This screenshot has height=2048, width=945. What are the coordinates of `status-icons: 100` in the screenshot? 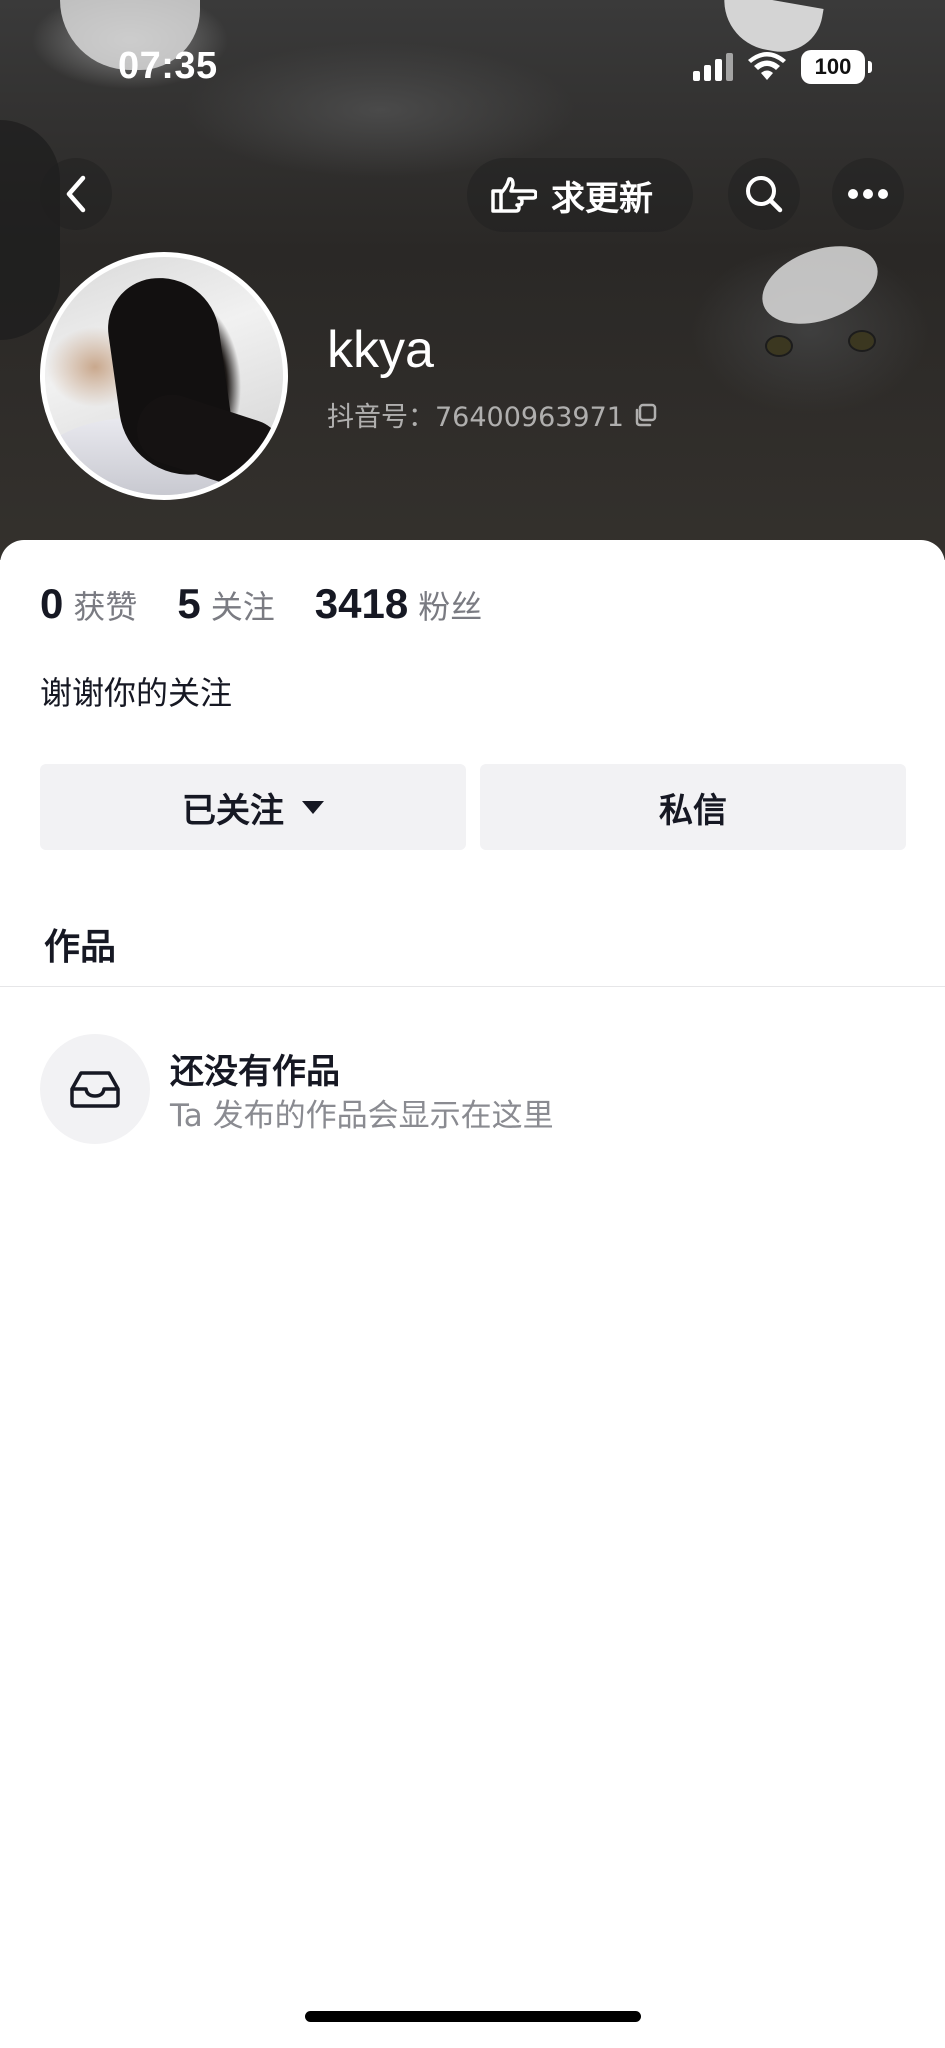 It's located at (782, 67).